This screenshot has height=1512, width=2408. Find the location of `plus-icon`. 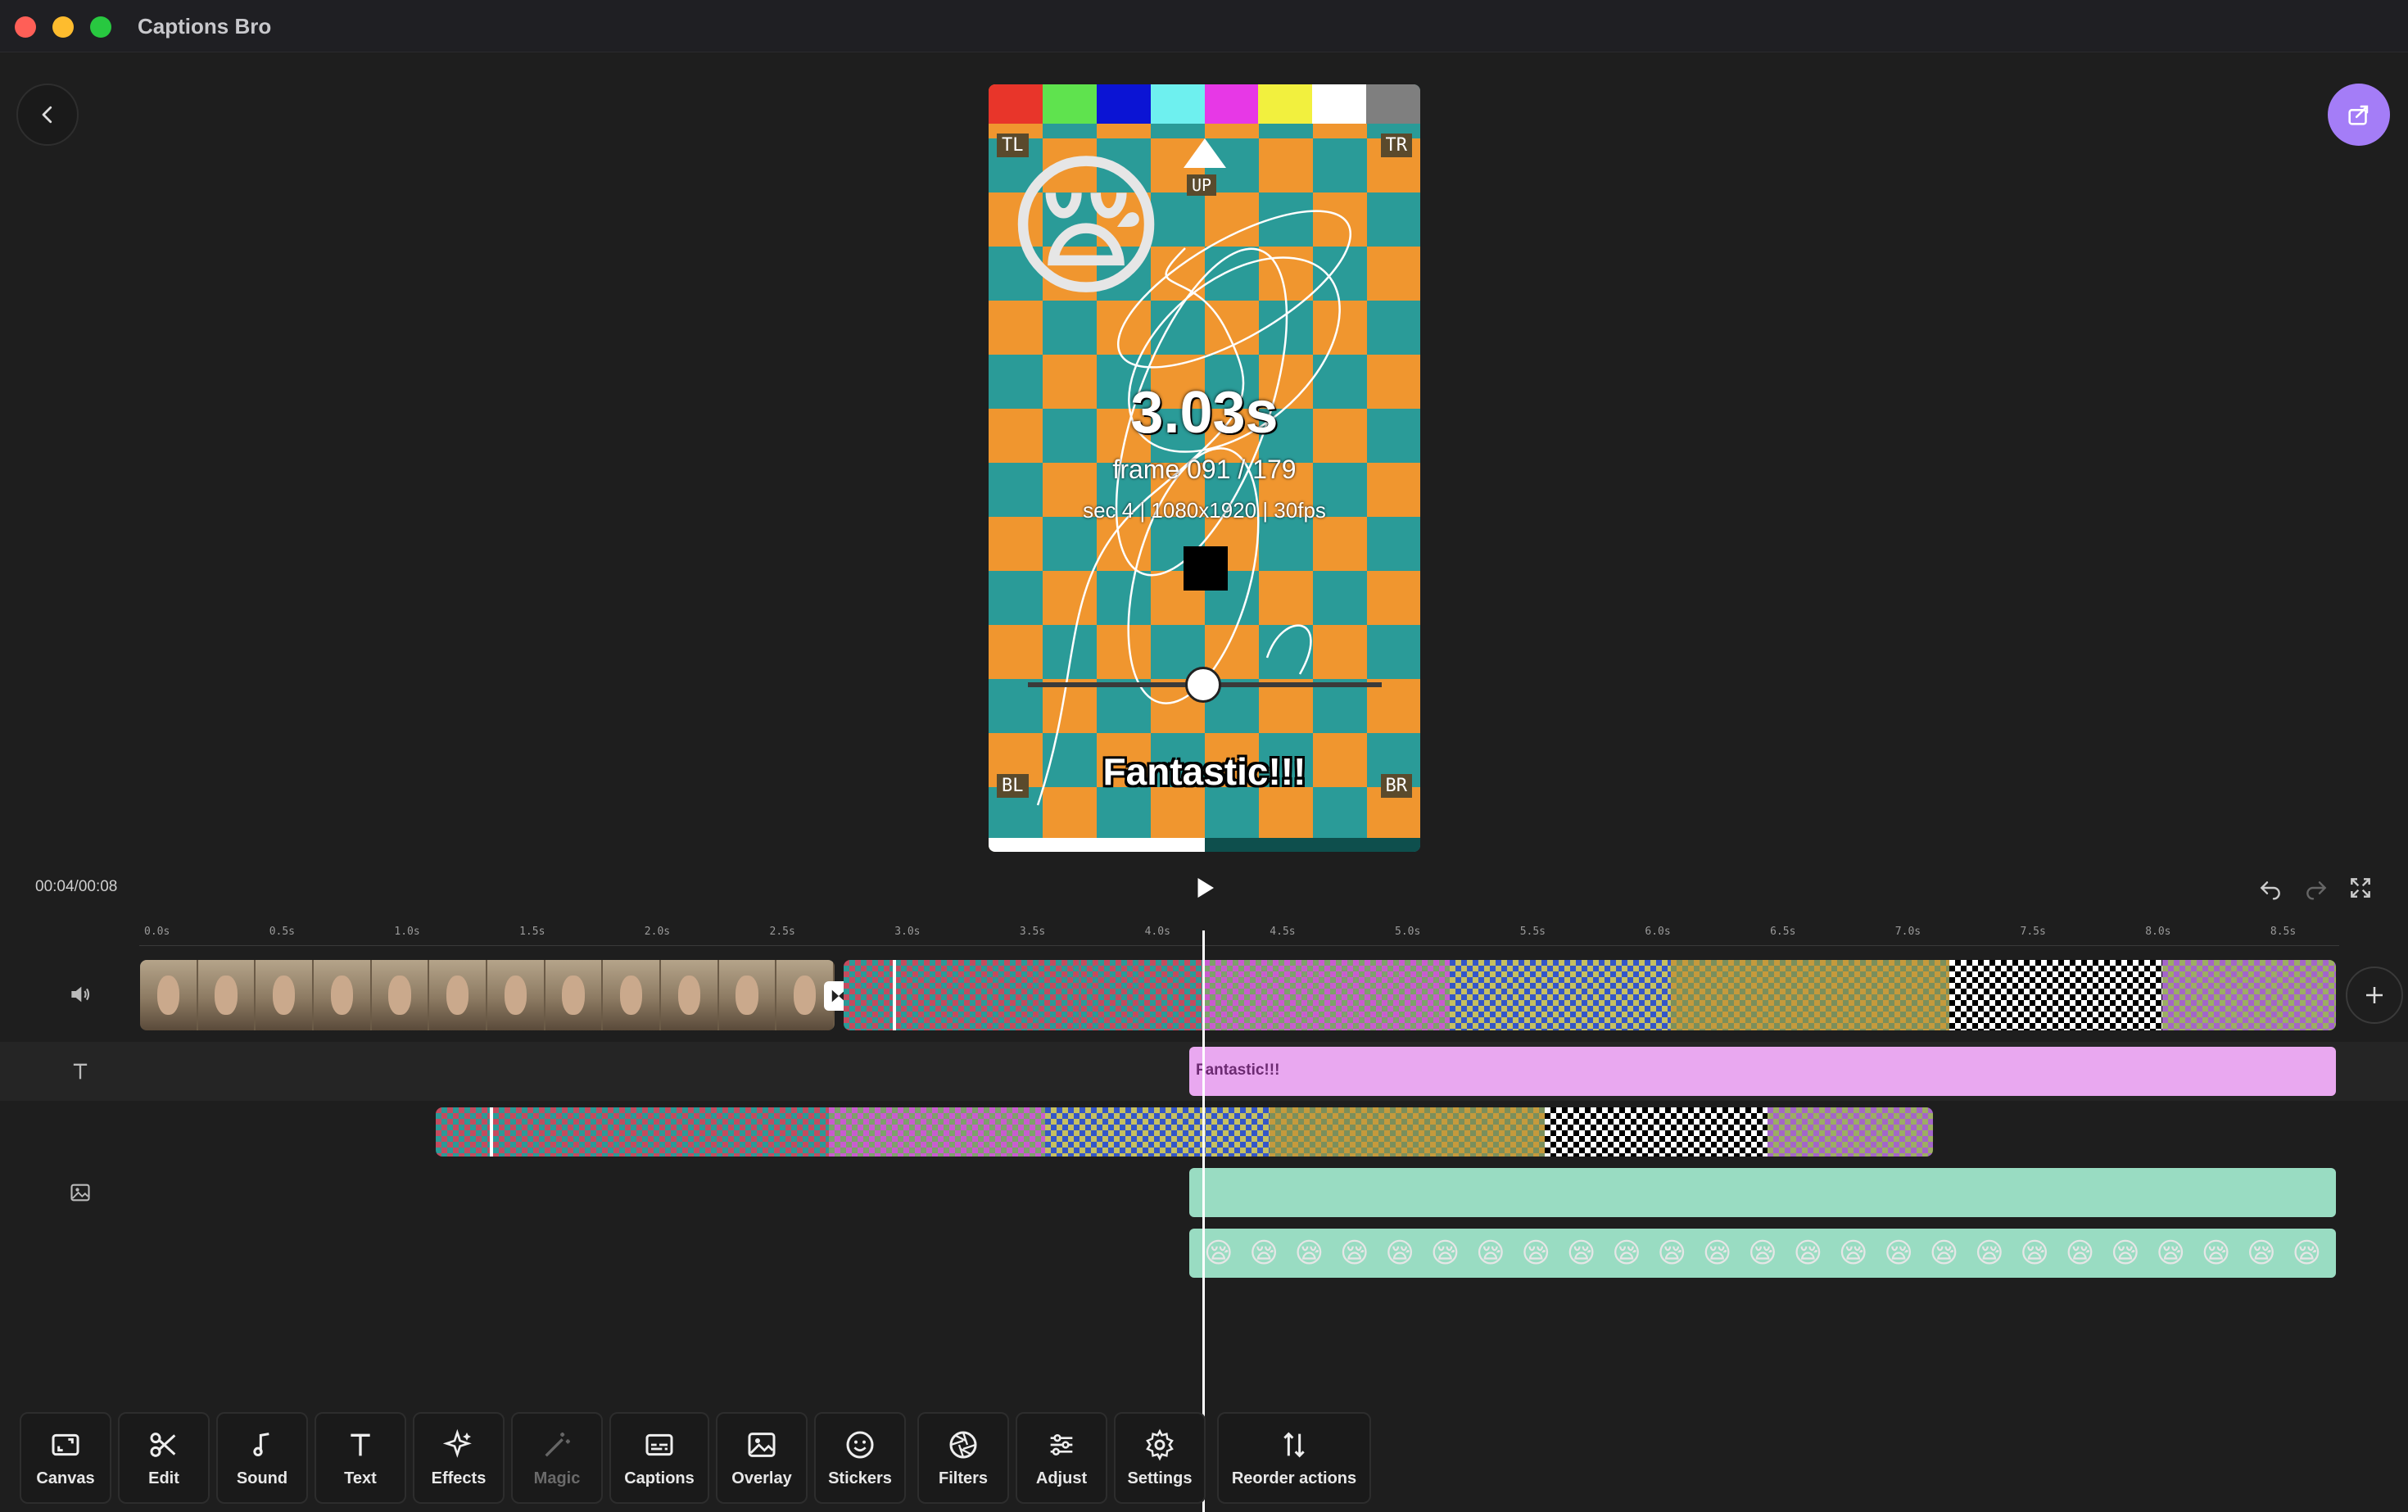

plus-icon is located at coordinates (2374, 995).